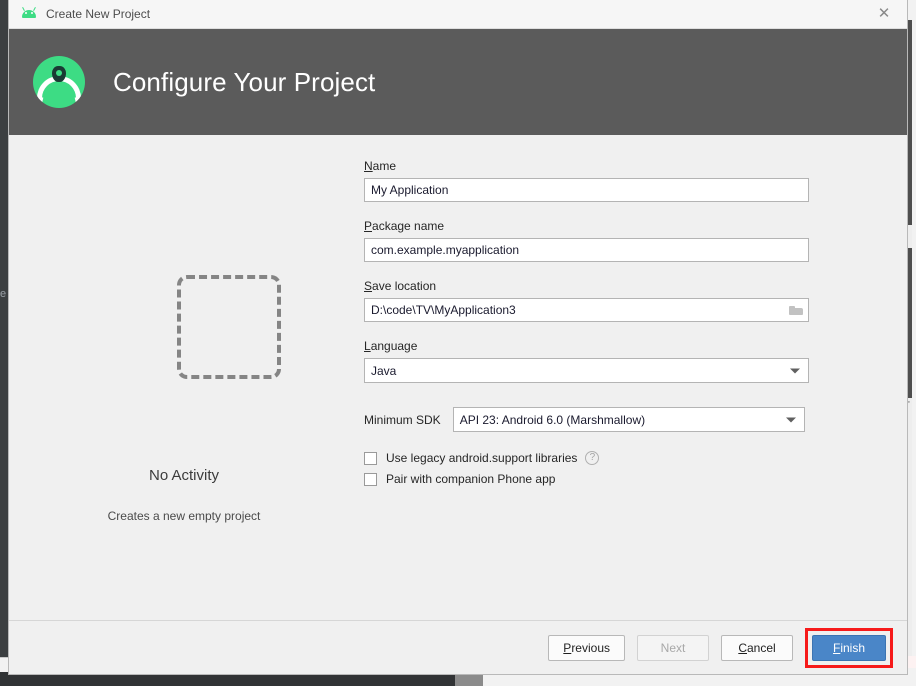 This screenshot has height=686, width=916. What do you see at coordinates (592, 458) in the screenshot?
I see `help-icon: ?` at bounding box center [592, 458].